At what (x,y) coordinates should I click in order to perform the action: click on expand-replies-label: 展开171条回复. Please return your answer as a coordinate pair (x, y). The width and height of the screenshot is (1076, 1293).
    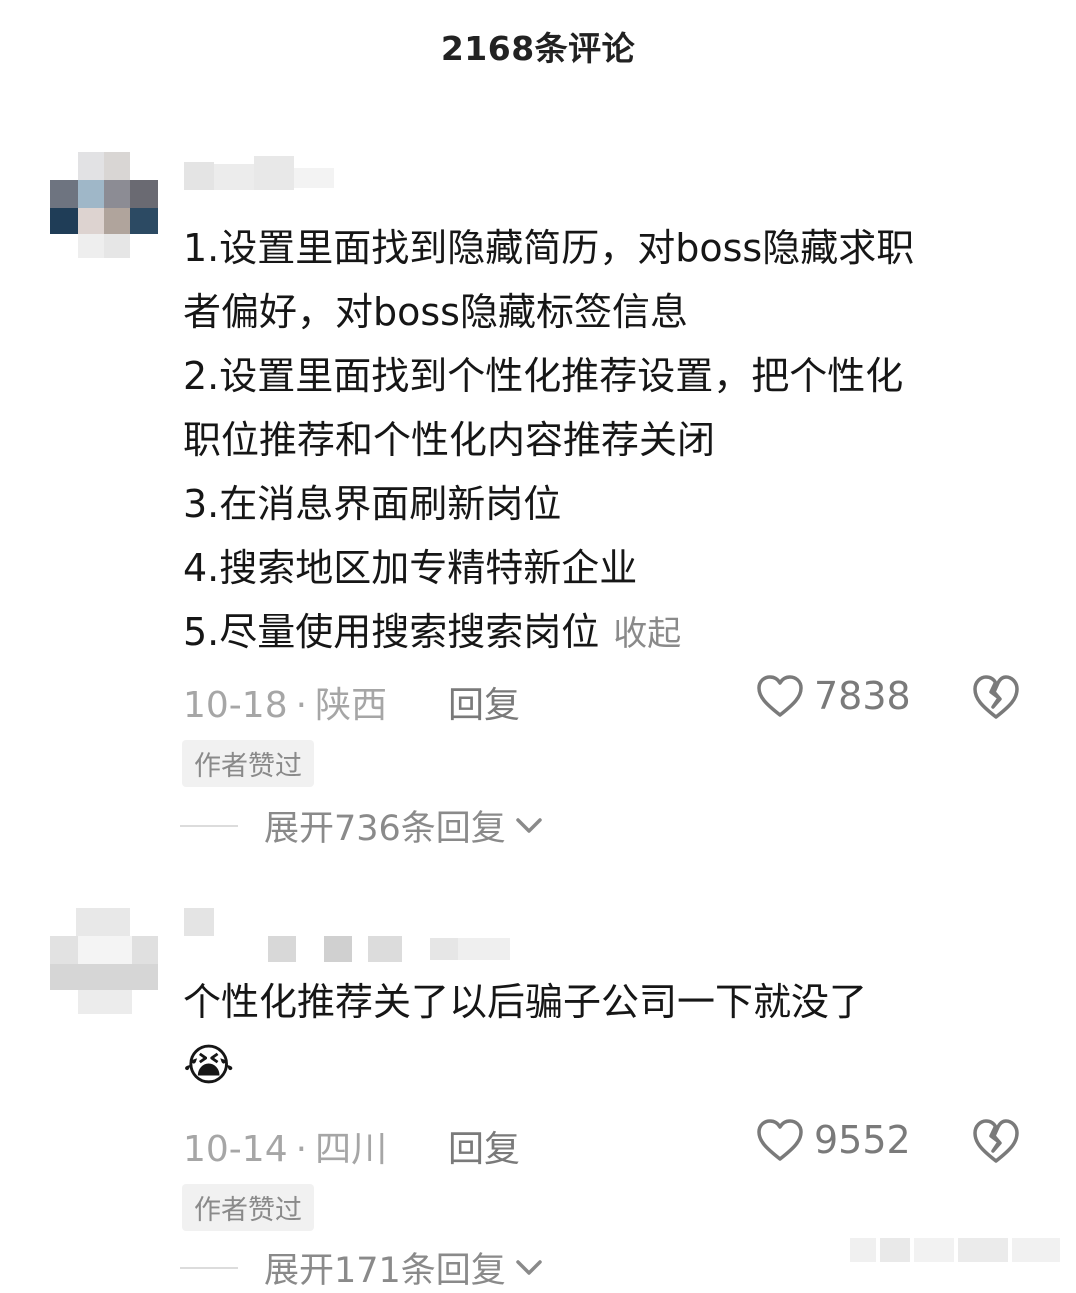
    Looking at the image, I should click on (385, 1271).